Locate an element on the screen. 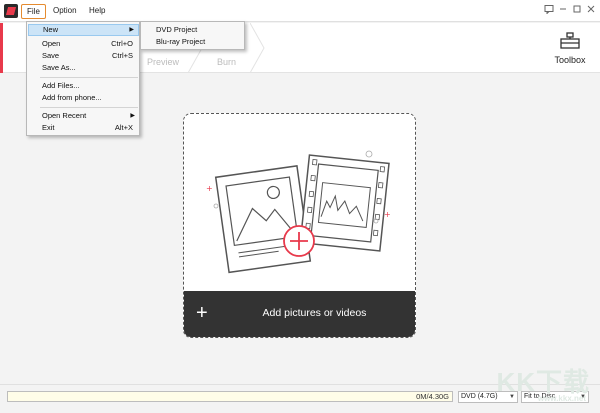 The width and height of the screenshot is (600, 413). toolbox-label: Toolbox is located at coordinates (570, 60).